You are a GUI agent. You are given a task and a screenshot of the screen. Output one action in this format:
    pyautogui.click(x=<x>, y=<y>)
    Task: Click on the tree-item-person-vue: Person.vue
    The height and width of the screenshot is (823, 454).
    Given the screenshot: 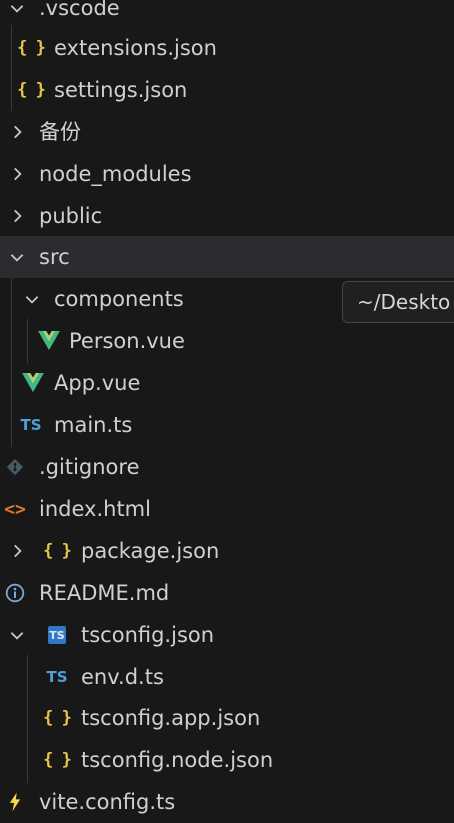 What is the action you would take?
    pyautogui.click(x=227, y=341)
    